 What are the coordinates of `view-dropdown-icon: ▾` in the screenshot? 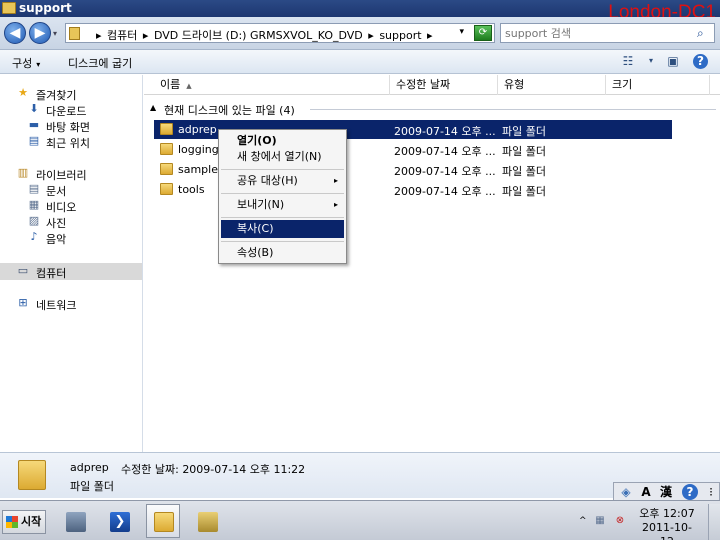 It's located at (651, 63).